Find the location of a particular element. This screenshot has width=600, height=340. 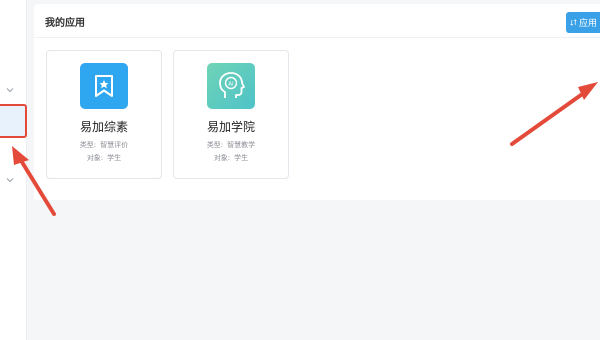

arrow-right is located at coordinates (554, 114).